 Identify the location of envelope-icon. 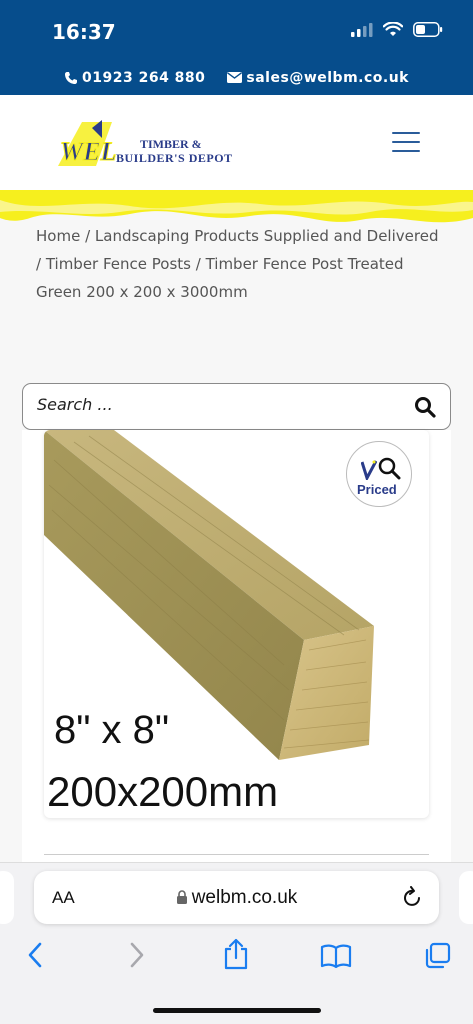
(235, 77).